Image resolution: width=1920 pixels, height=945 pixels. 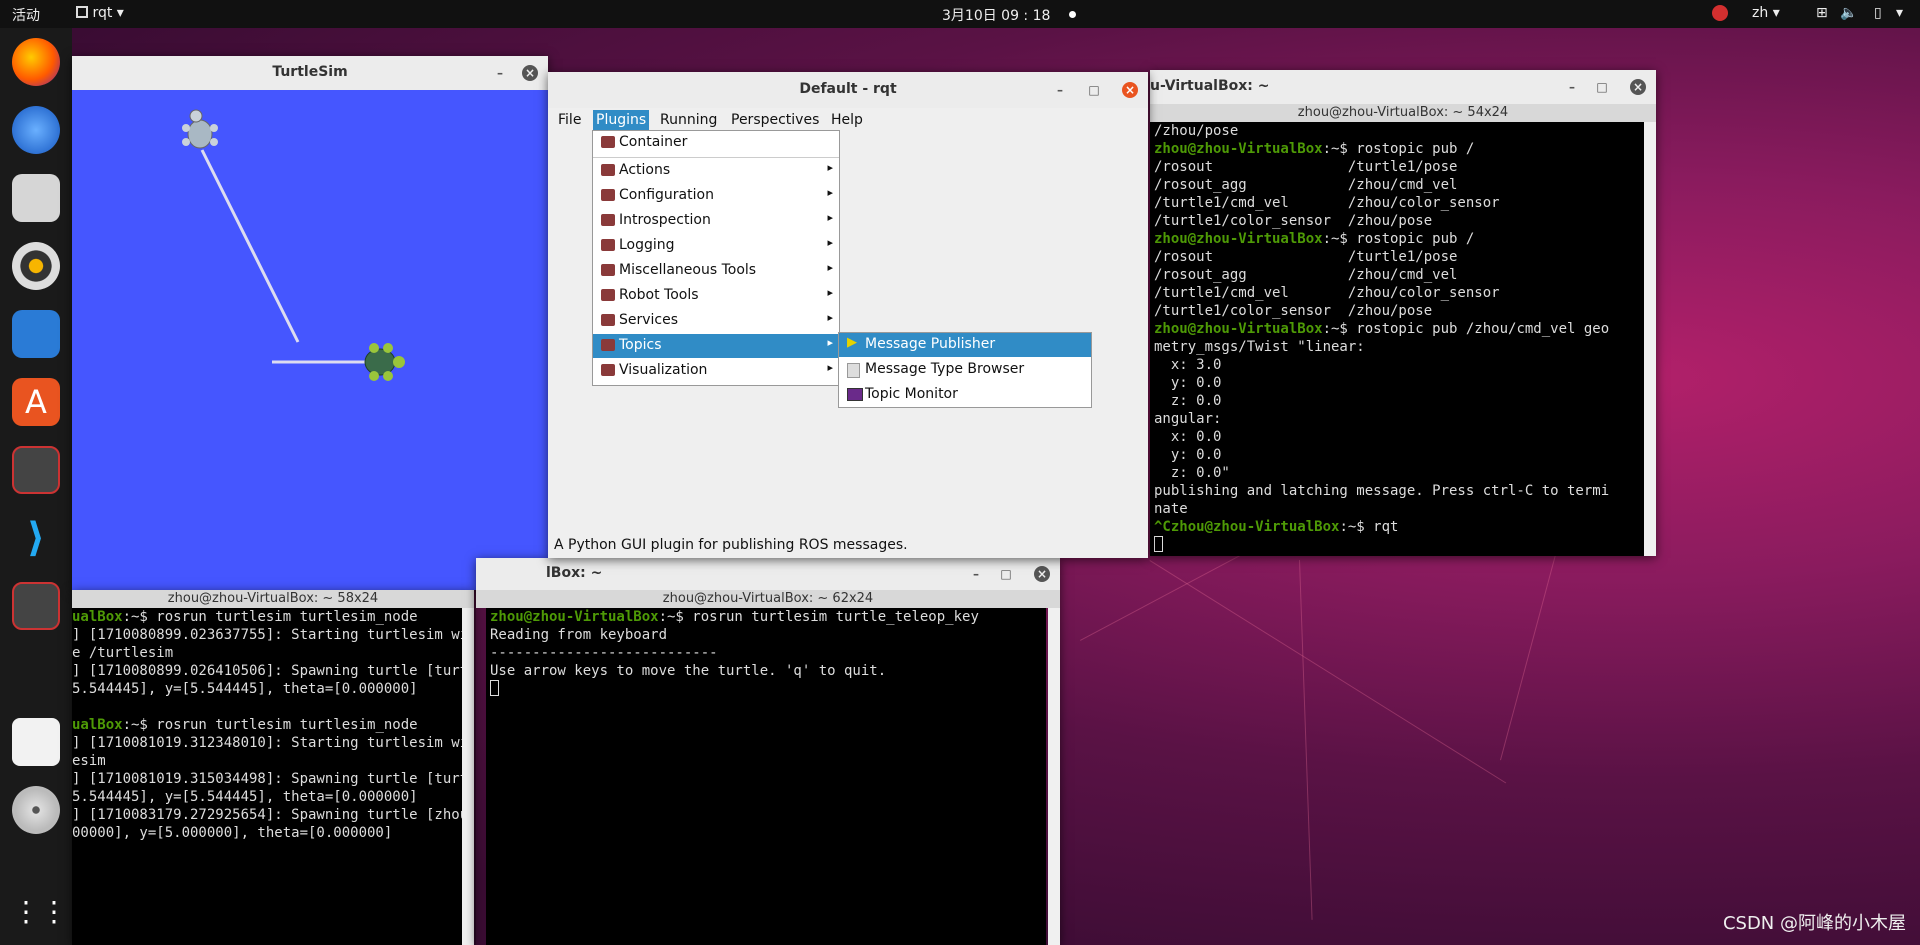 I want to click on menu-help: Help, so click(x=847, y=120).